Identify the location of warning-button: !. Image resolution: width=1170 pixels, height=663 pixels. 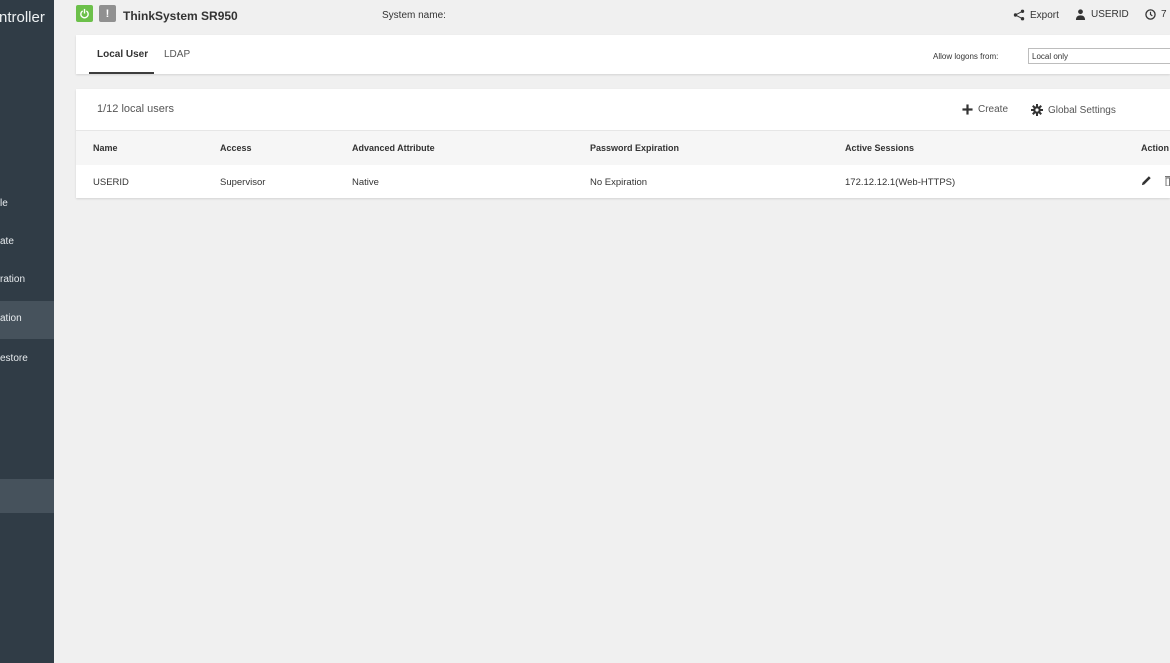
(107, 13).